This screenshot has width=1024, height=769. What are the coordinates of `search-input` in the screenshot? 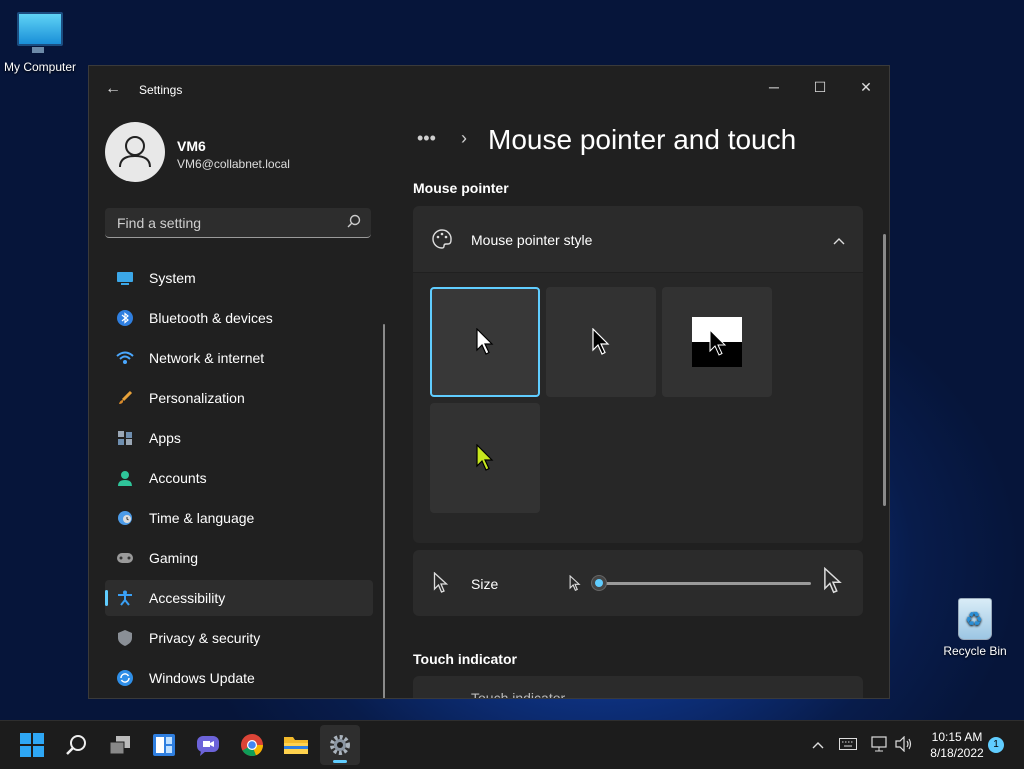 It's located at (227, 223).